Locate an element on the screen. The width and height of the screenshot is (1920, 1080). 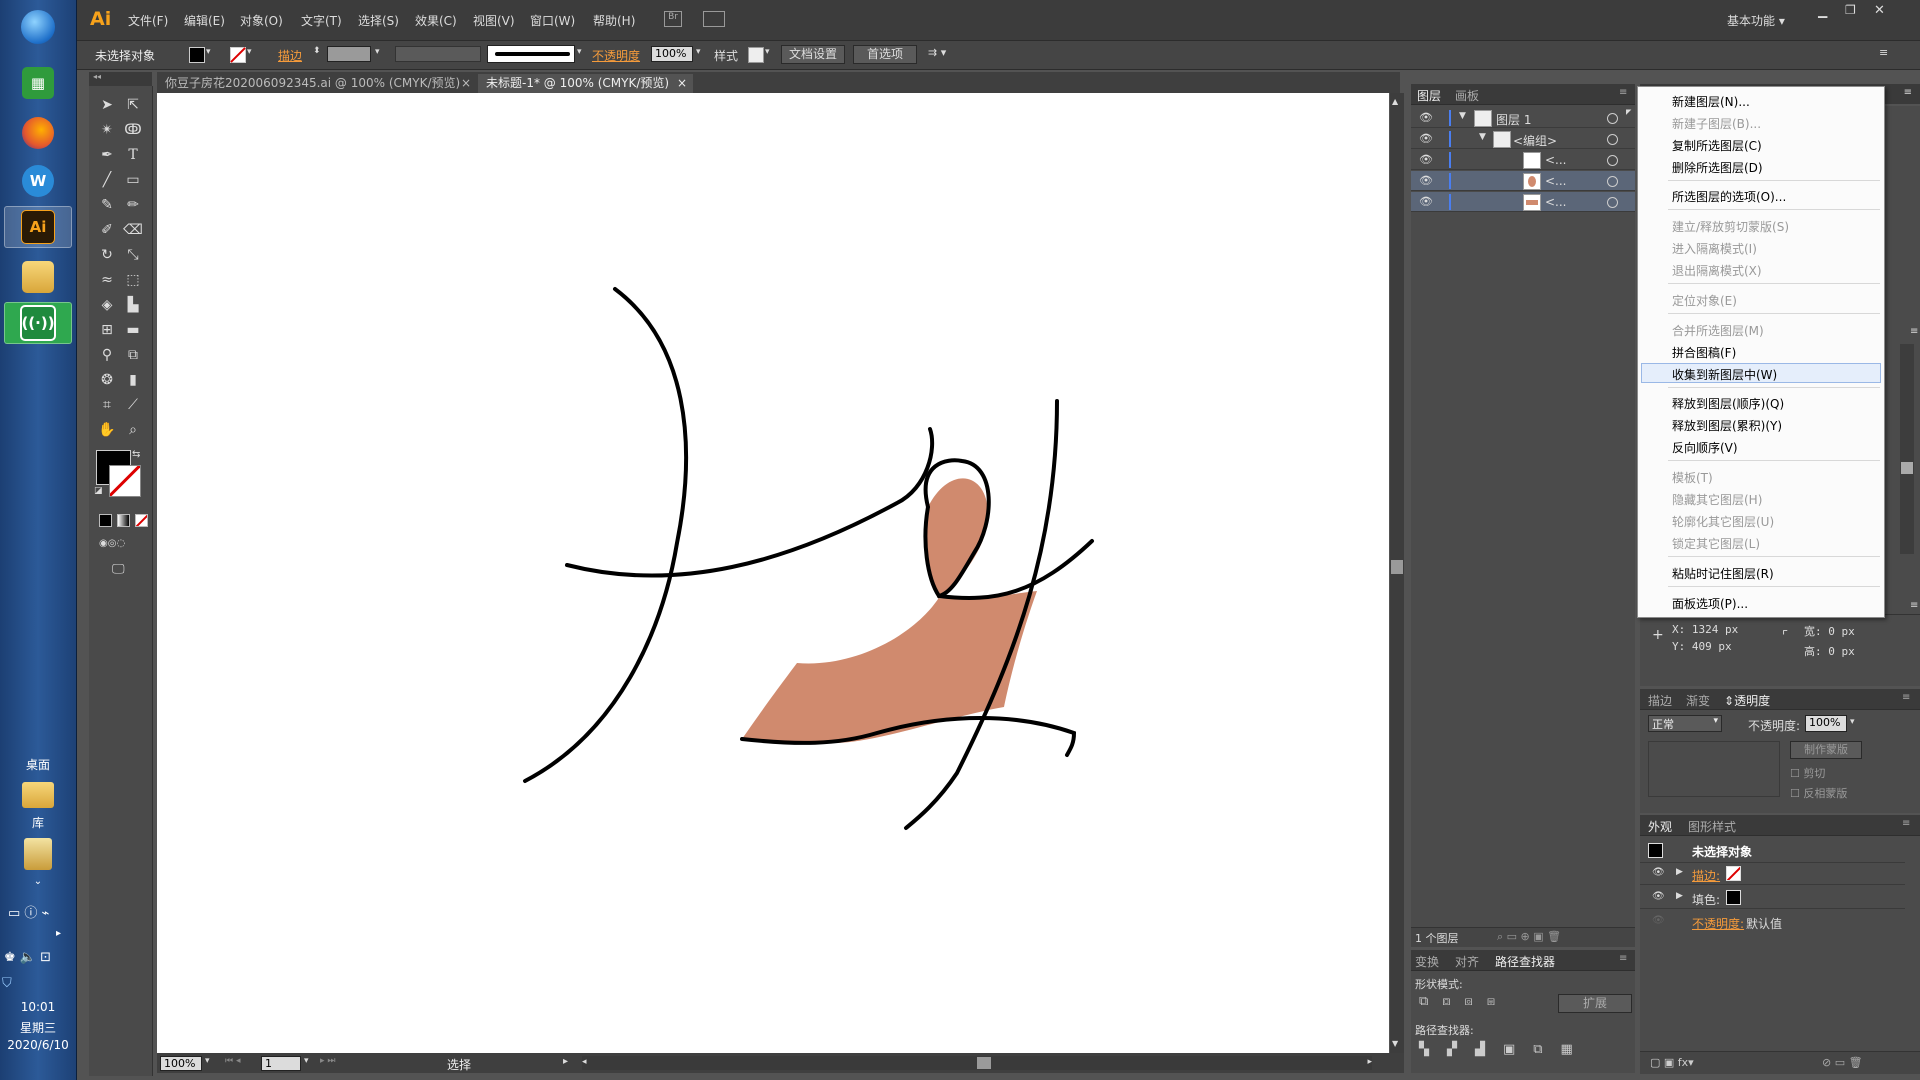
appearance-stroke-swatch is located at coordinates (1733, 873).